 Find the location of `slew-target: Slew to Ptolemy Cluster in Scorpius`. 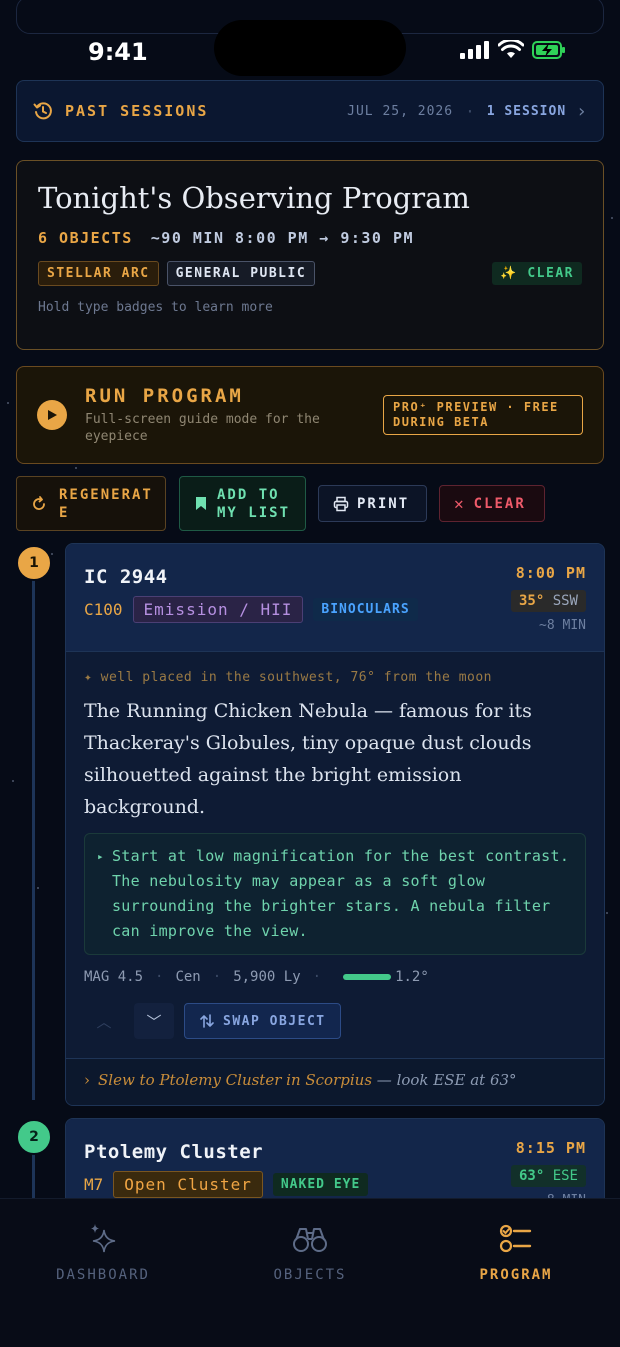

slew-target: Slew to Ptolemy Cluster in Scorpius is located at coordinates (235, 1080).